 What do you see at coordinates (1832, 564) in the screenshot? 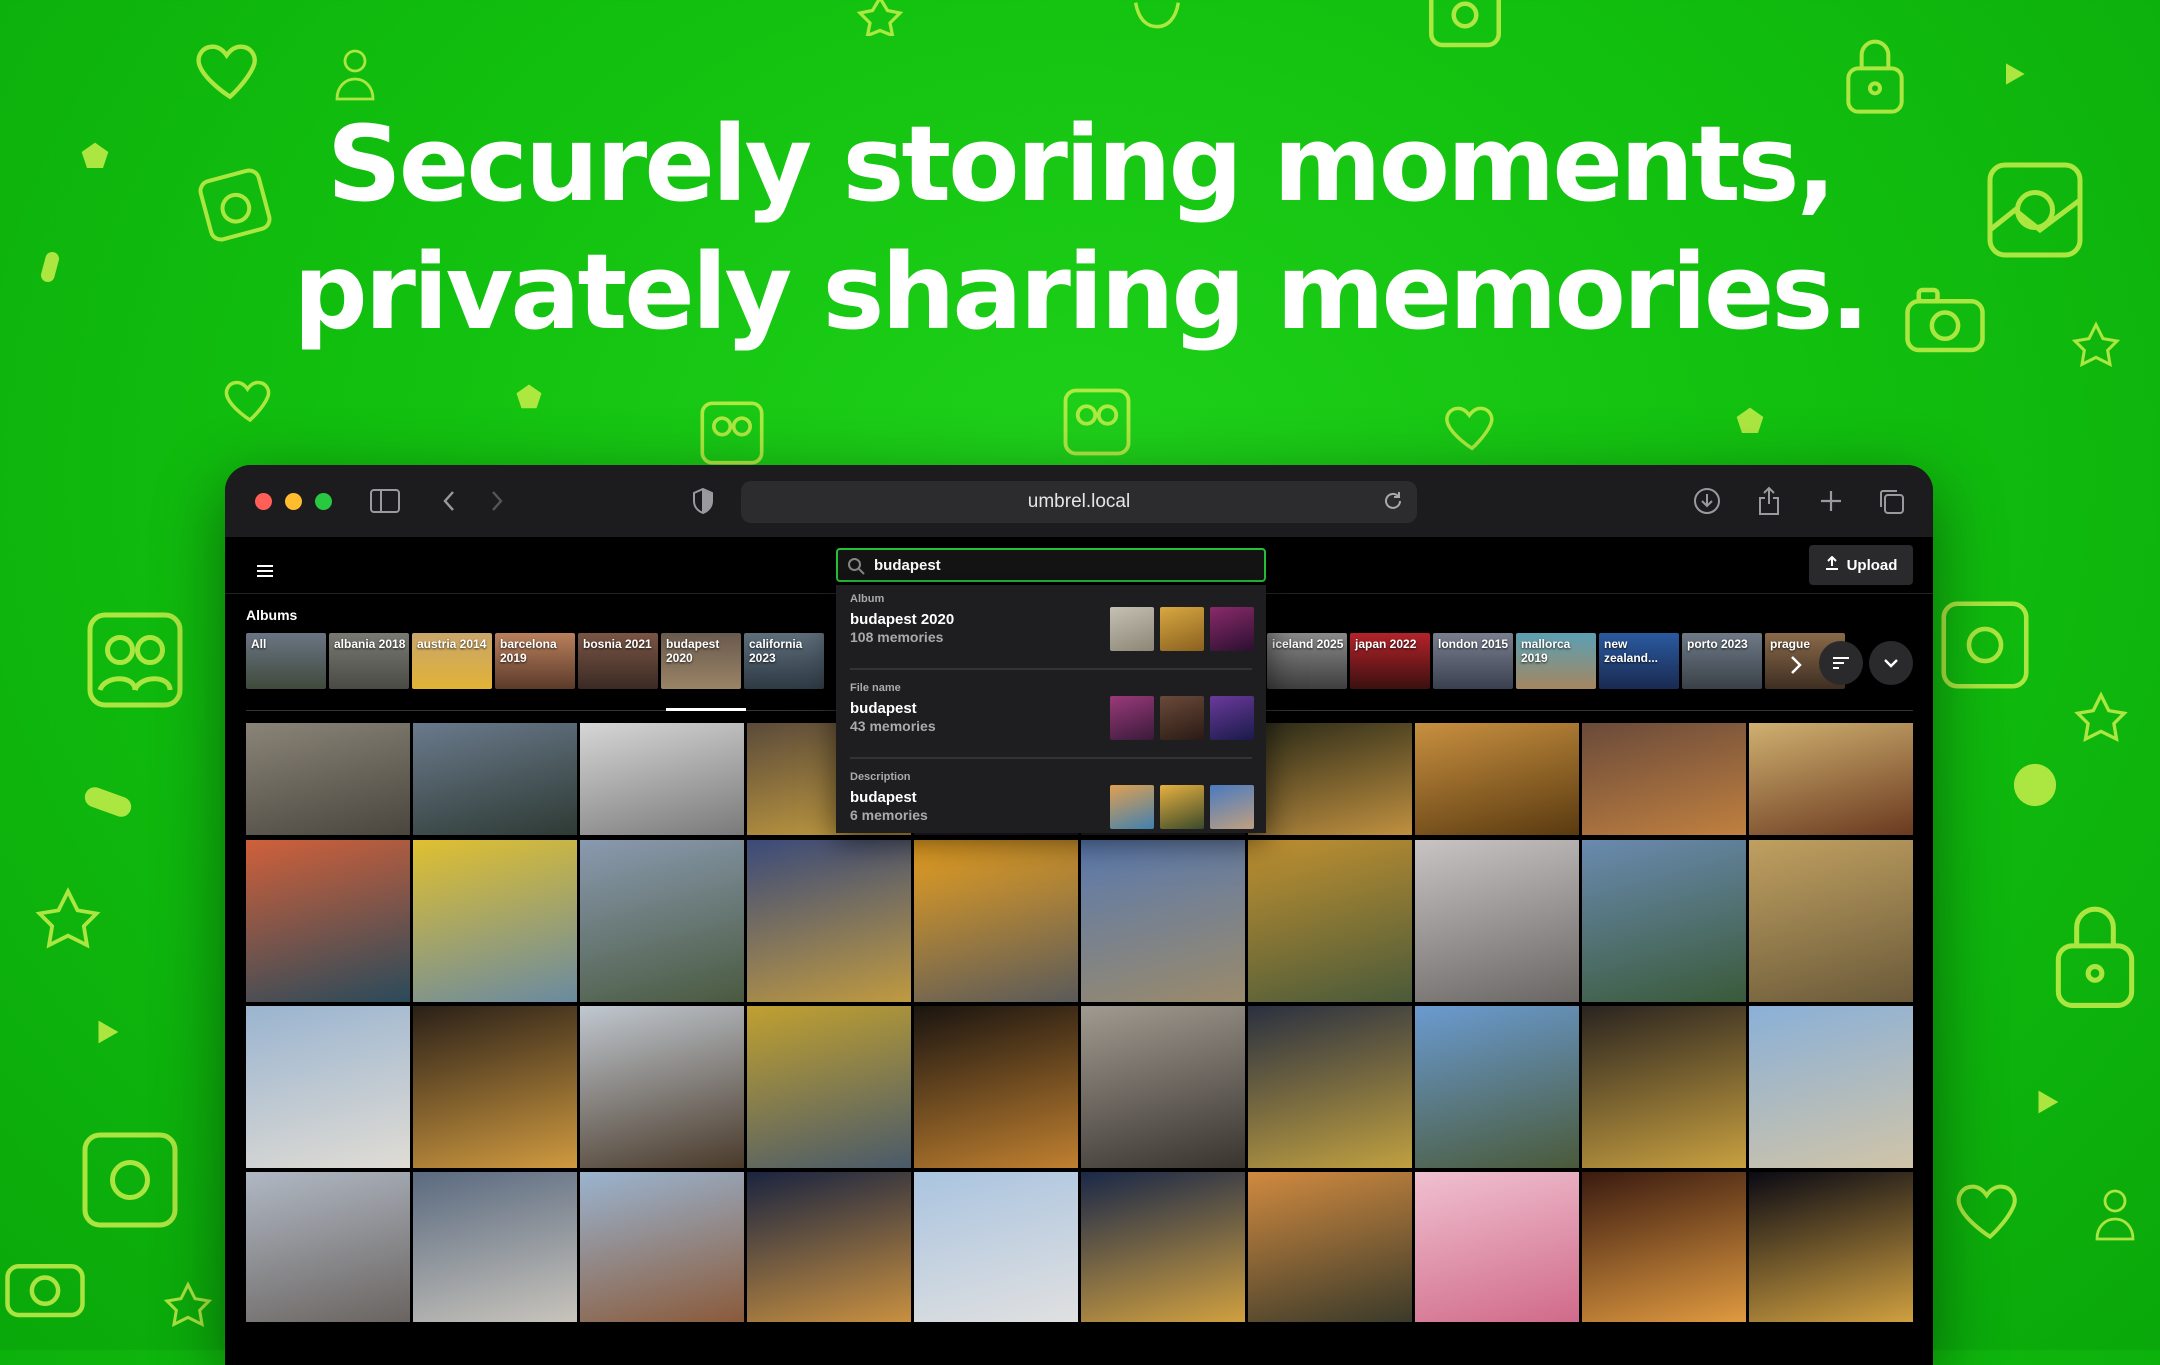
I see `upload-icon` at bounding box center [1832, 564].